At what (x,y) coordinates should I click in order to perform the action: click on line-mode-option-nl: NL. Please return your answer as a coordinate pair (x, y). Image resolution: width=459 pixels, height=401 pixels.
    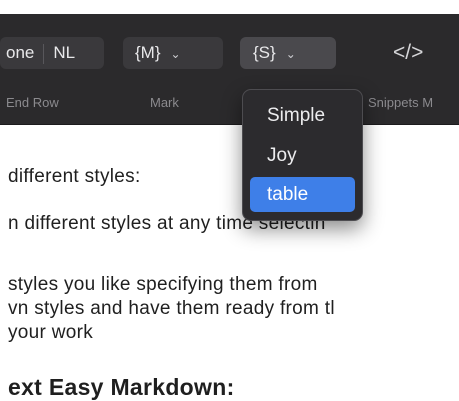
    Looking at the image, I should click on (64, 53).